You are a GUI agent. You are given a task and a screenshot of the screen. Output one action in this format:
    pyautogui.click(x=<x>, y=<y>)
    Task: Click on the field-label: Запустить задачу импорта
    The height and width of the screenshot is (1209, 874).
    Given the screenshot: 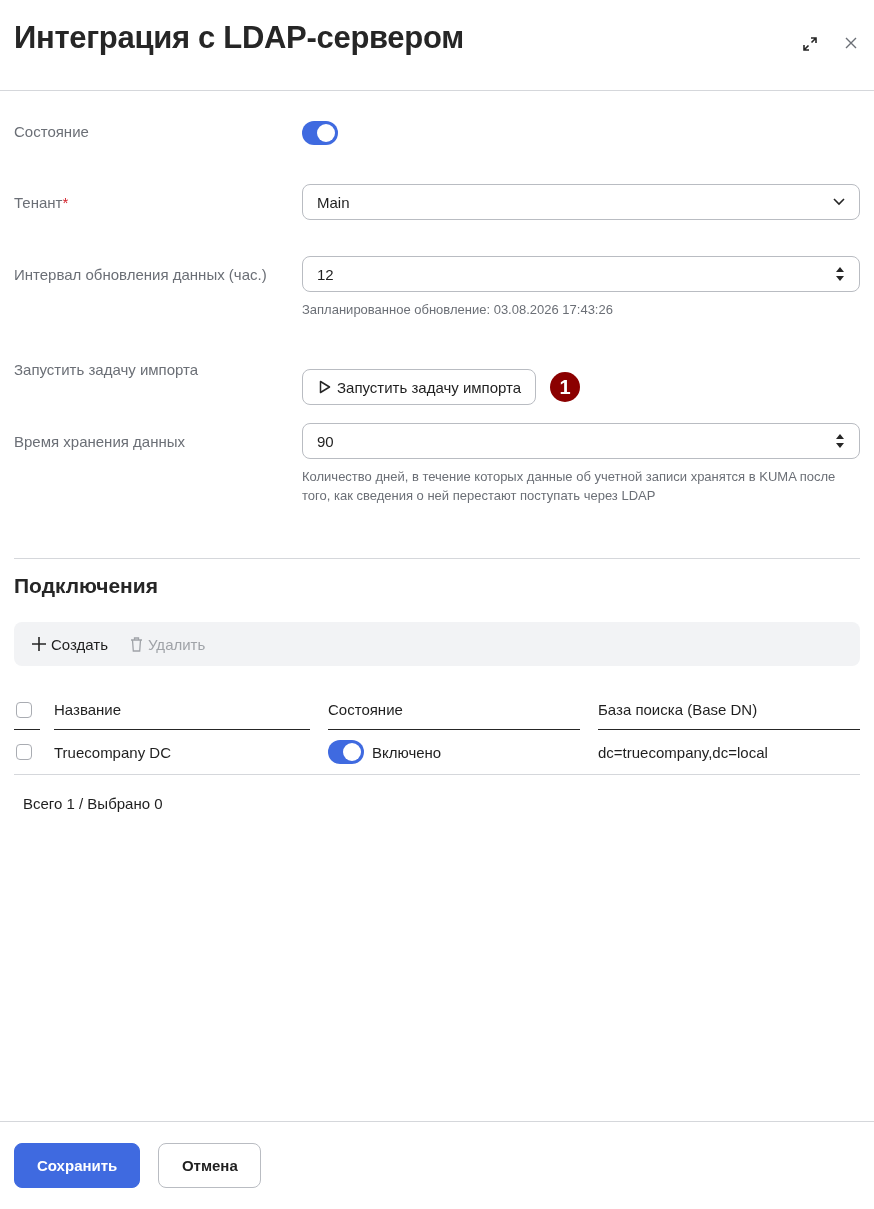 What is the action you would take?
    pyautogui.click(x=107, y=370)
    